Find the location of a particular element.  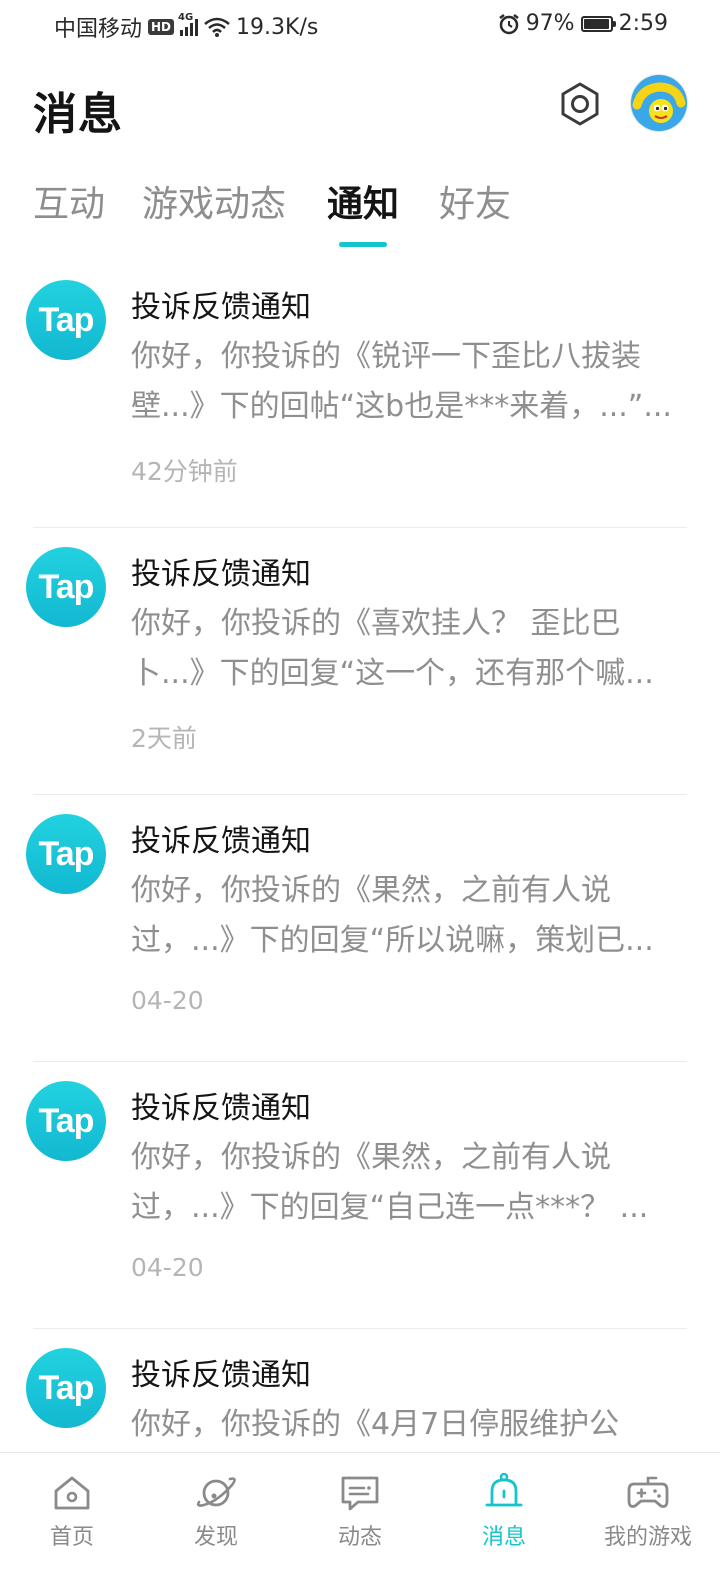

status-left: 中国移动 HD 4G 19.3K/s is located at coordinates (186, 27).